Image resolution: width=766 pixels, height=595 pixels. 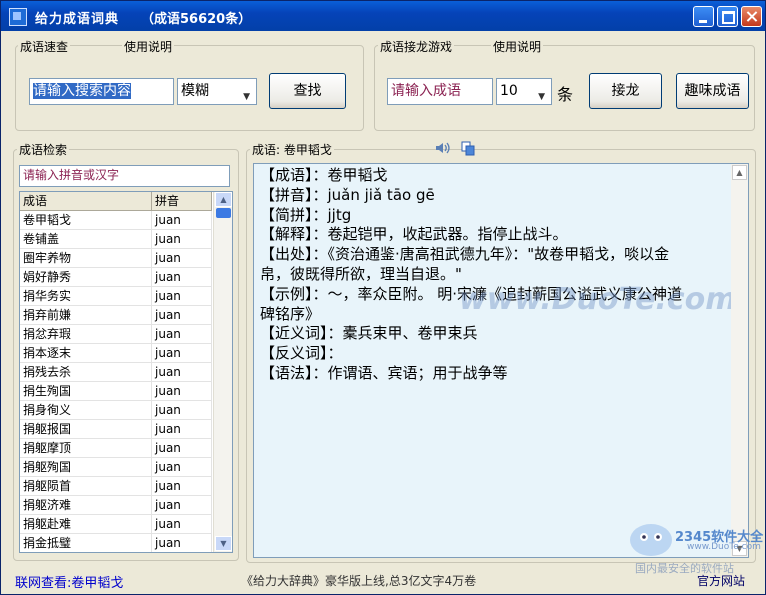 What do you see at coordinates (148, 46) in the screenshot?
I see `quick-search-help-link: 使用说明` at bounding box center [148, 46].